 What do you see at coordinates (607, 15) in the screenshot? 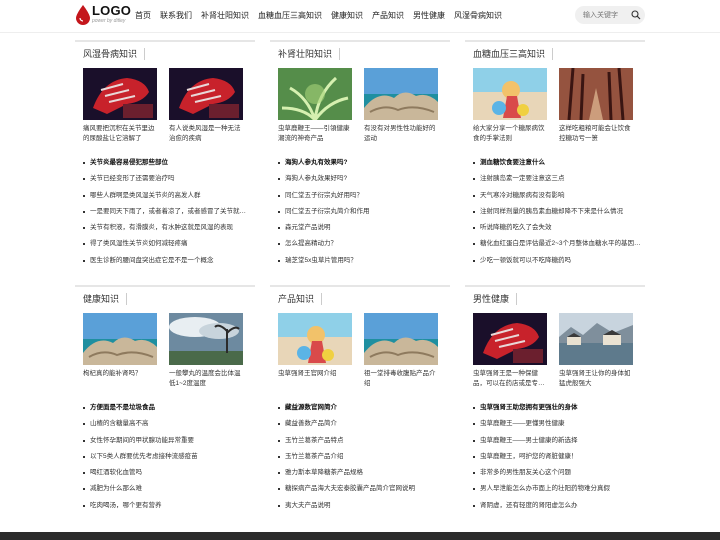
I see `search-input` at bounding box center [607, 15].